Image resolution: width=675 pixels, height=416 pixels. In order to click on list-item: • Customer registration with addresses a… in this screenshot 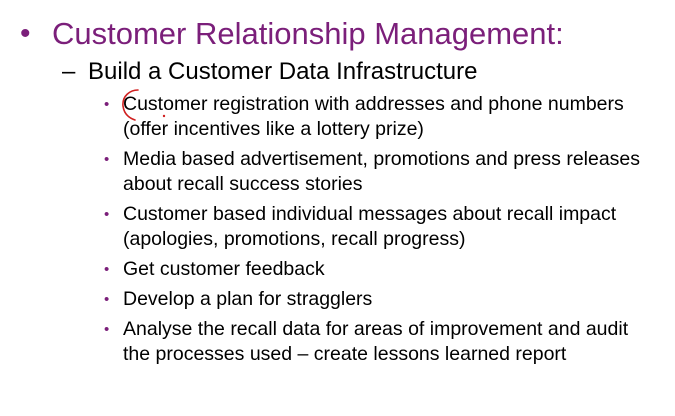, I will do `click(337, 117)`.